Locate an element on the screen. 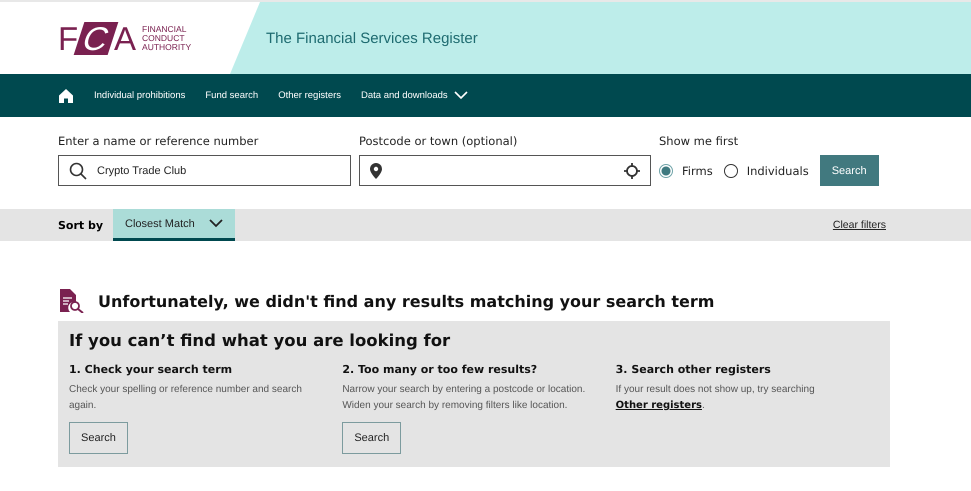 Image resolution: width=971 pixels, height=491 pixels. chevron-icon is located at coordinates (215, 223).